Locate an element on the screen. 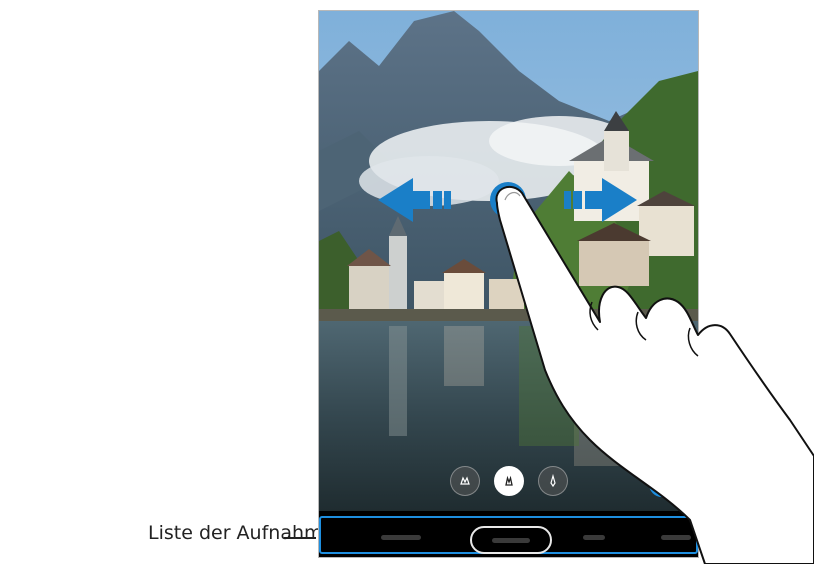 This screenshot has height=564, width=814. wide-lens-button is located at coordinates (509, 481).